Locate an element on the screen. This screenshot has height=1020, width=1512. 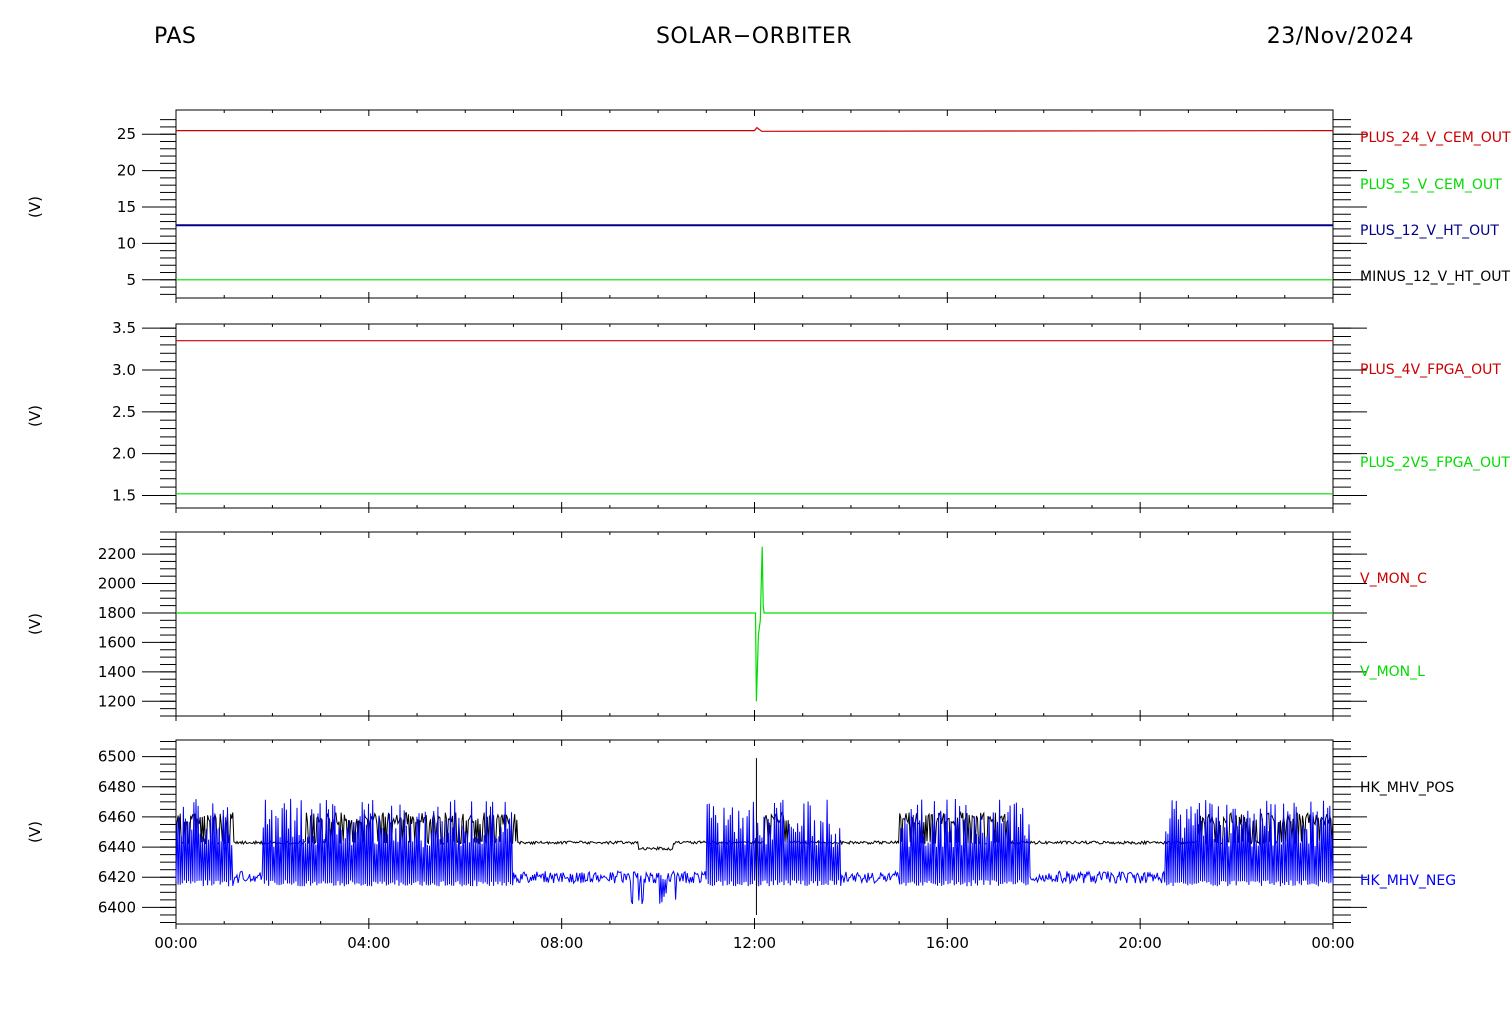
time-axis: 00:00 04:00 08:00 12:00 16:00 20:00 00:00 is located at coordinates (754, 943).